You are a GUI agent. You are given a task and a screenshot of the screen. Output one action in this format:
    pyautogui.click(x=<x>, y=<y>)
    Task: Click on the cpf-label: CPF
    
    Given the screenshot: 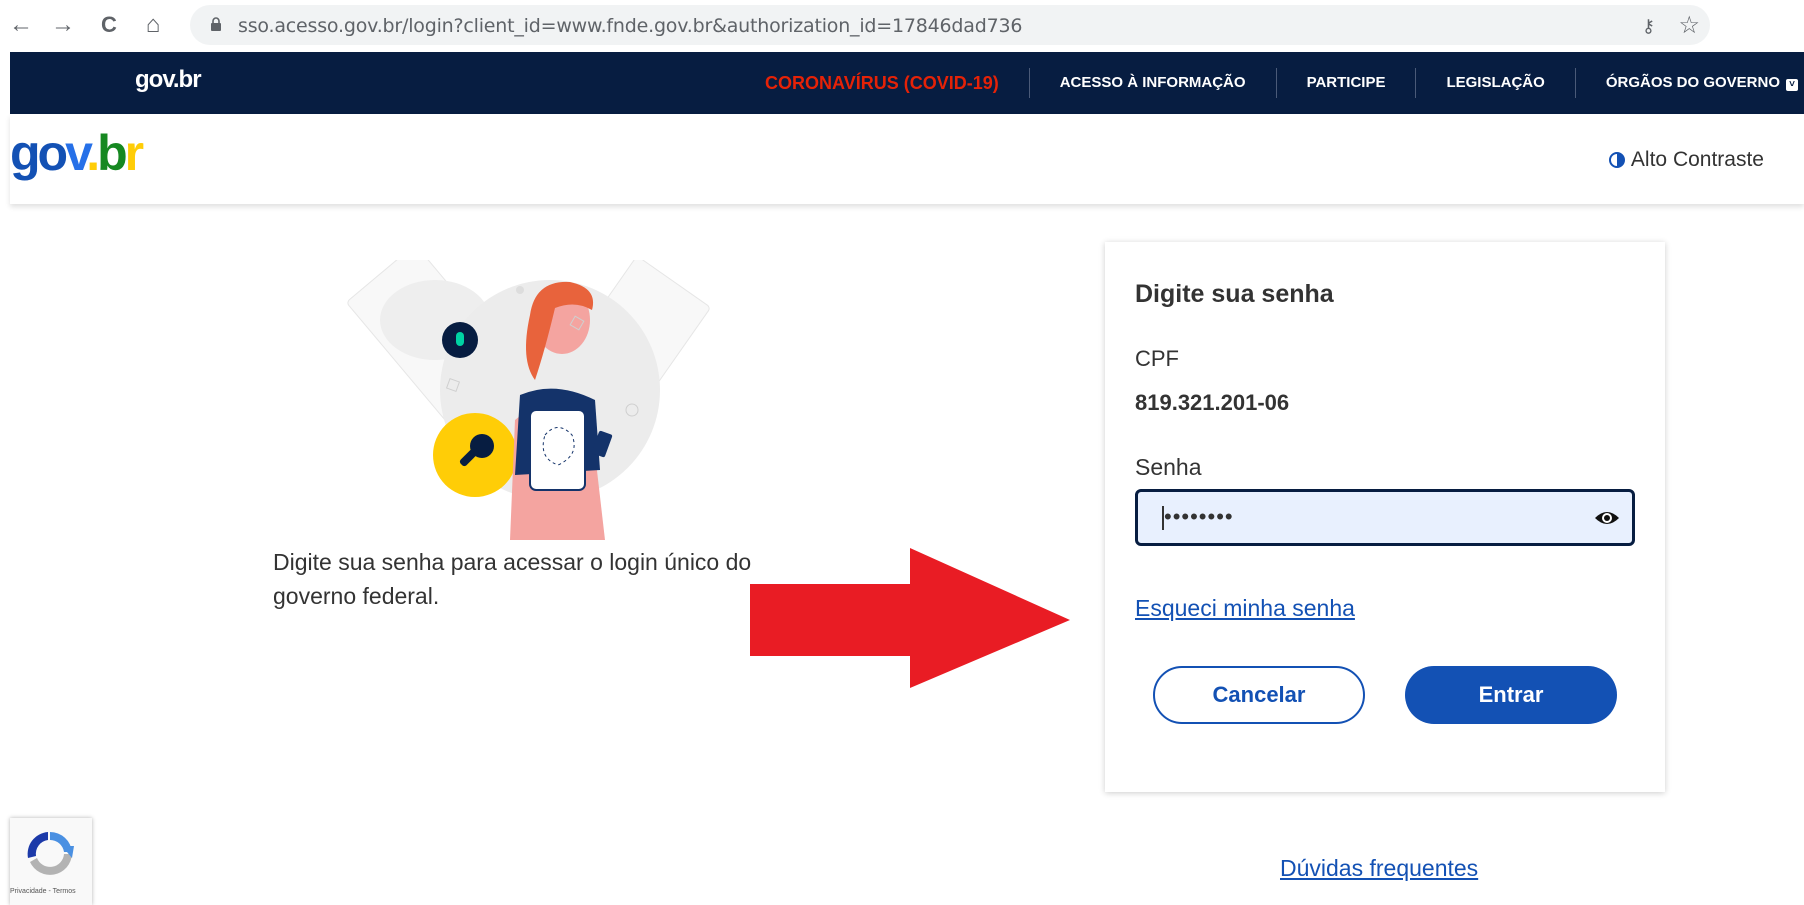 What is the action you would take?
    pyautogui.click(x=1157, y=358)
    